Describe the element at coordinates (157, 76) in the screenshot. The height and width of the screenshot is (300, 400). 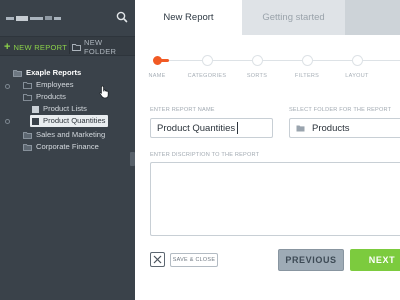
I see `step-label: NAME` at that location.